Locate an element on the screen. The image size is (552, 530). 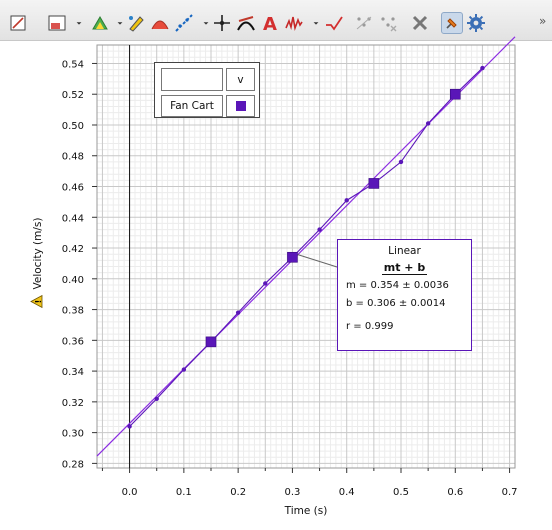
x-tick-label: 0.0 is located at coordinates (130, 492).